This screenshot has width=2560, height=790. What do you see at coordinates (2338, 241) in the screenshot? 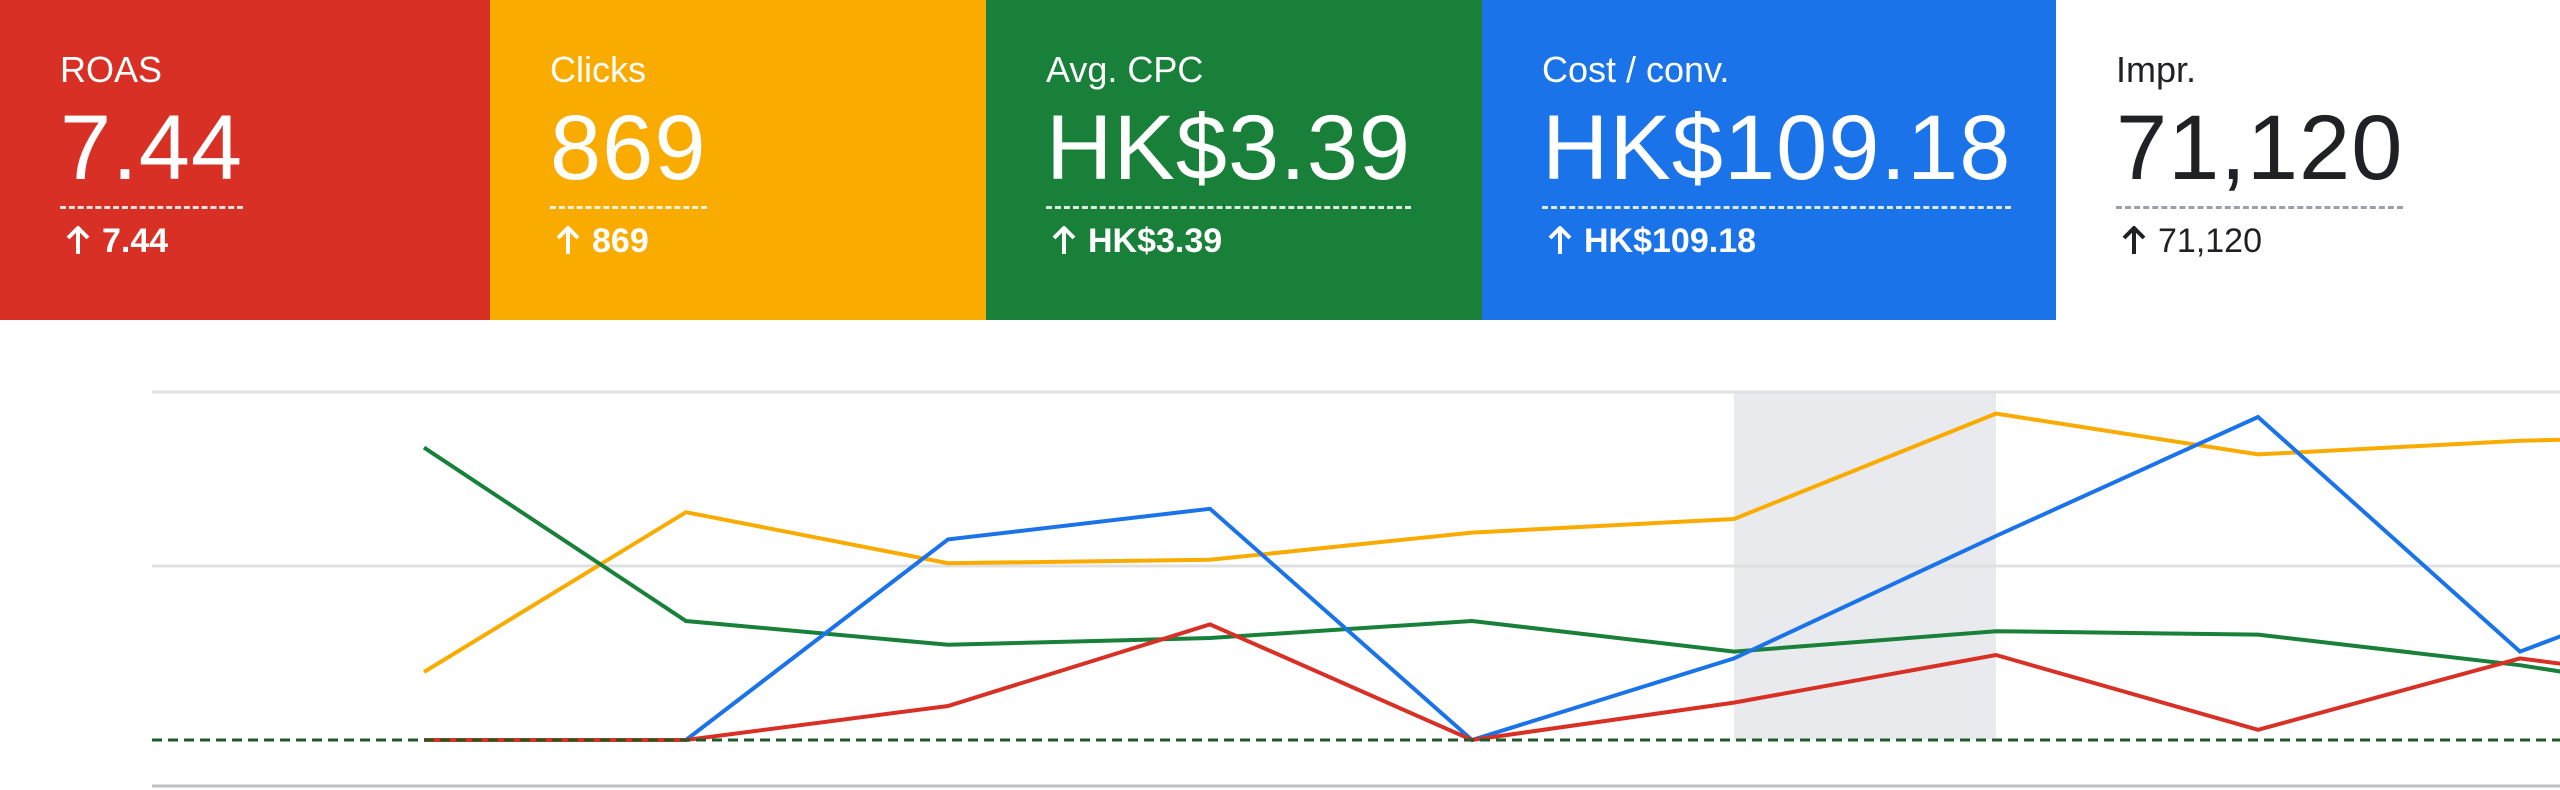
I see `scorecard-delta: 71,120` at bounding box center [2338, 241].